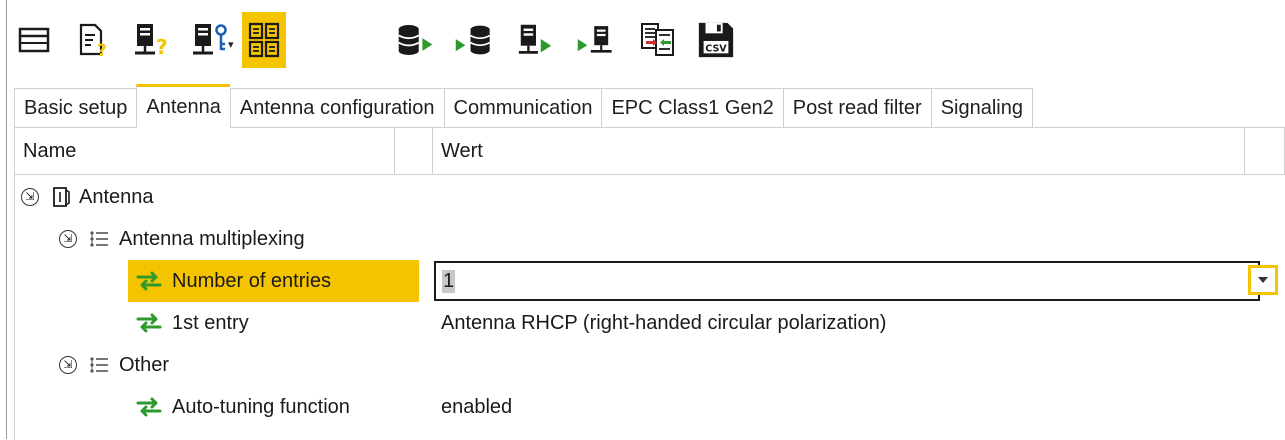  I want to click on tree-node: ⇲ Antenna multiplexing, so click(182, 239).